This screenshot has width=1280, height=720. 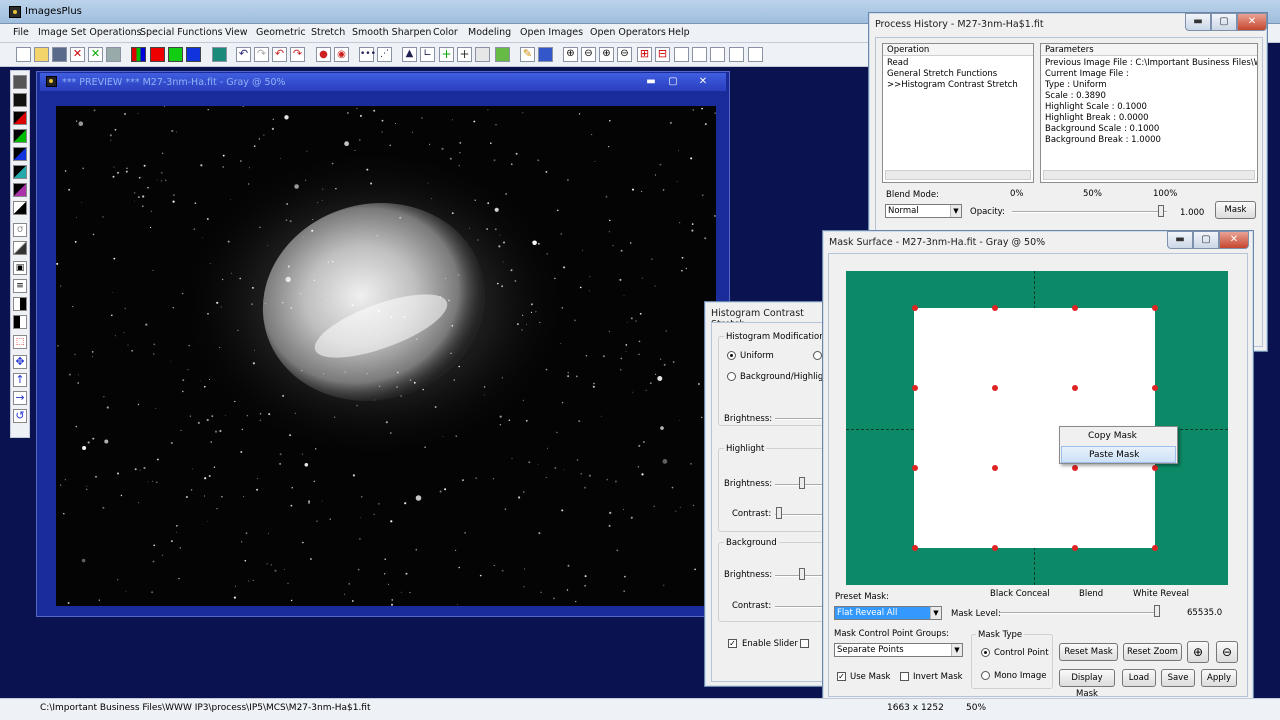 I want to click on close-all-icon: ✕, so click(x=95, y=54).